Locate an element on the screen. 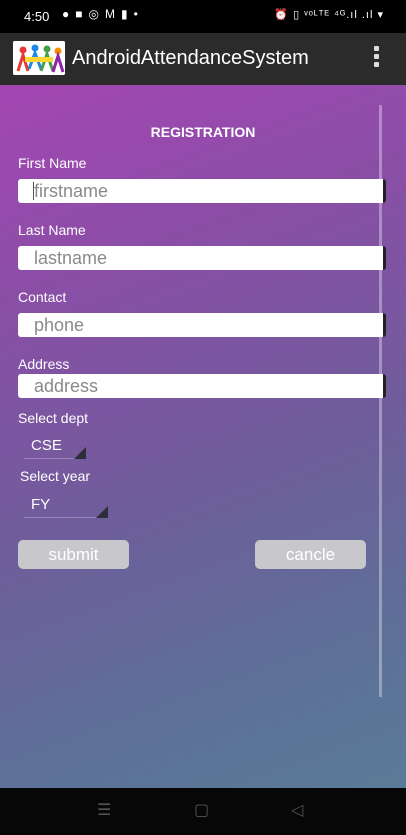 This screenshot has width=406, height=835. app-logo is located at coordinates (39, 58).